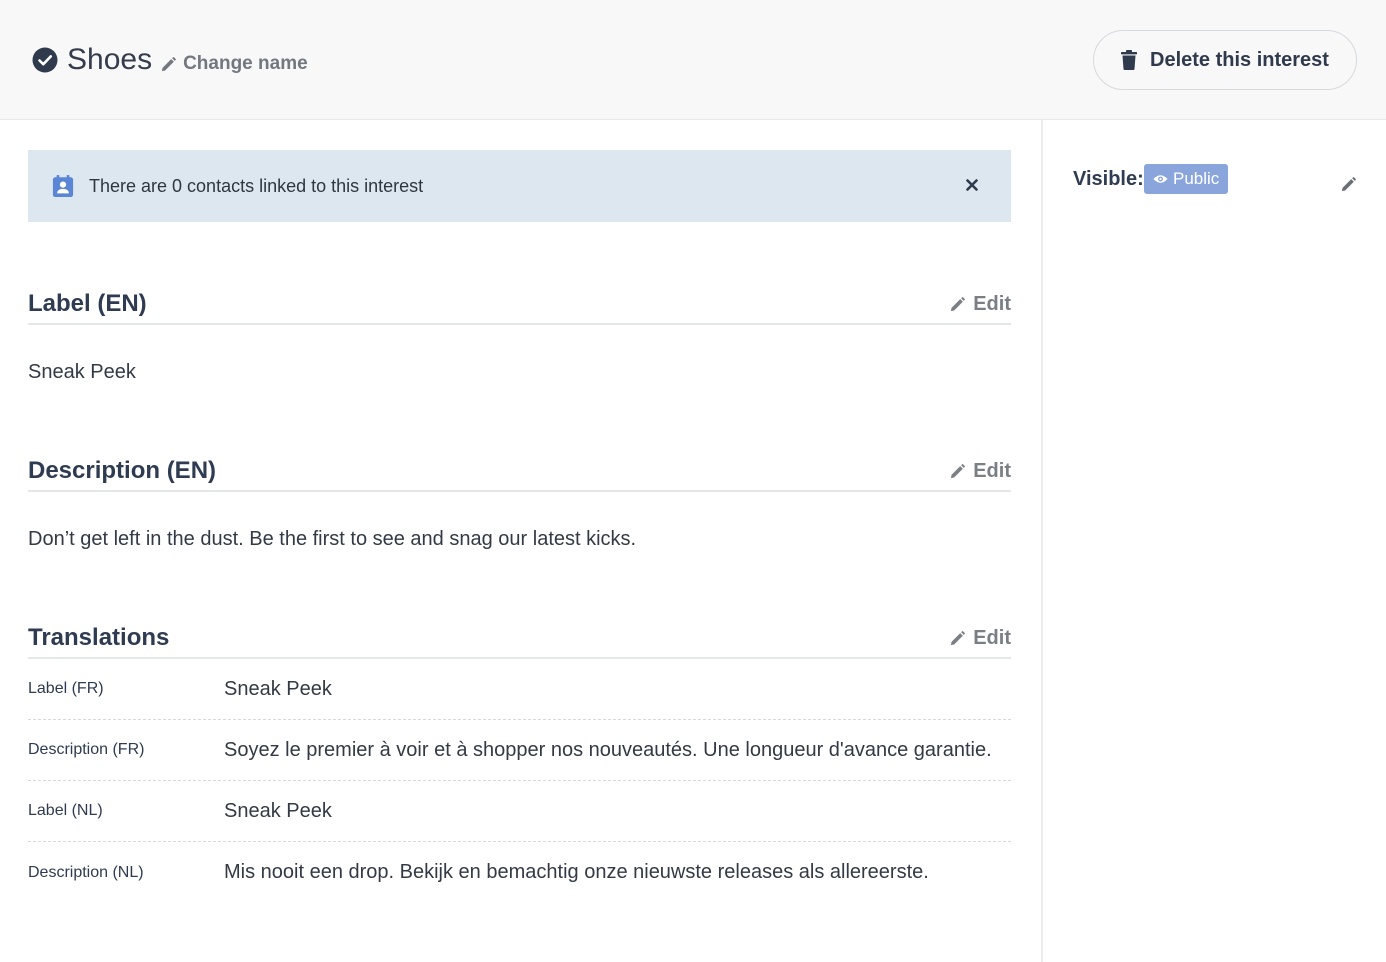  I want to click on visibility-badge: Public, so click(1186, 179).